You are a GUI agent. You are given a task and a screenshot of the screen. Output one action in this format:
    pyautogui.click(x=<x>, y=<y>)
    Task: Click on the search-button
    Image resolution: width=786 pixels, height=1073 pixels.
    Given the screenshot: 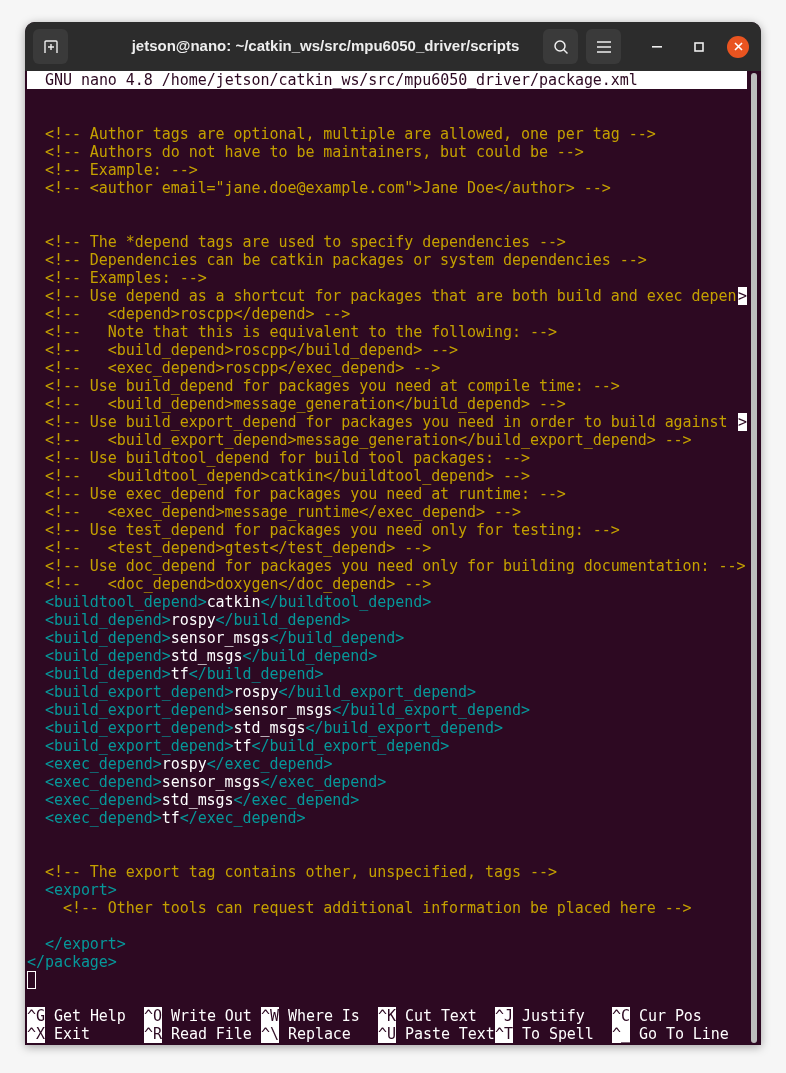 What is the action you would take?
    pyautogui.click(x=560, y=46)
    